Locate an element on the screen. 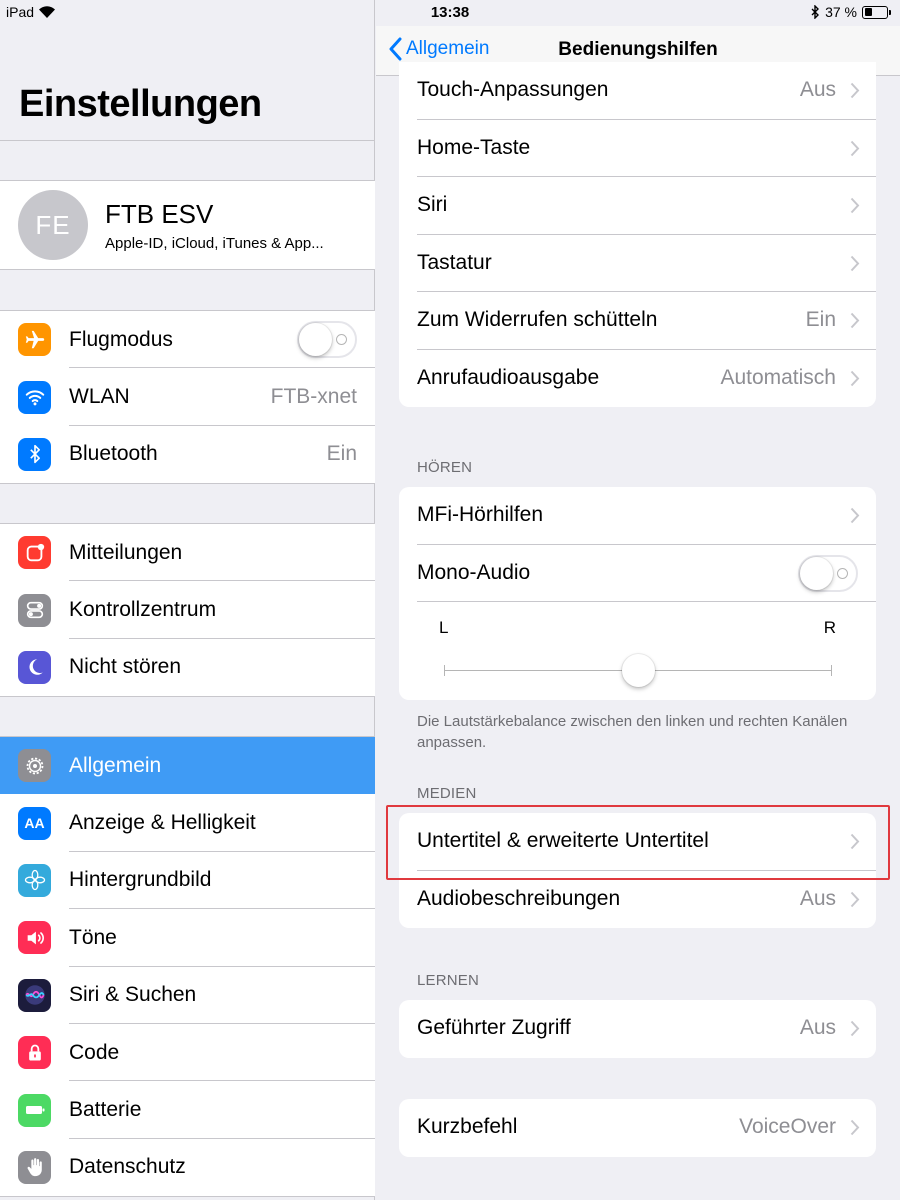 The image size is (900, 1200). row-label: Home-Taste is located at coordinates (474, 147).